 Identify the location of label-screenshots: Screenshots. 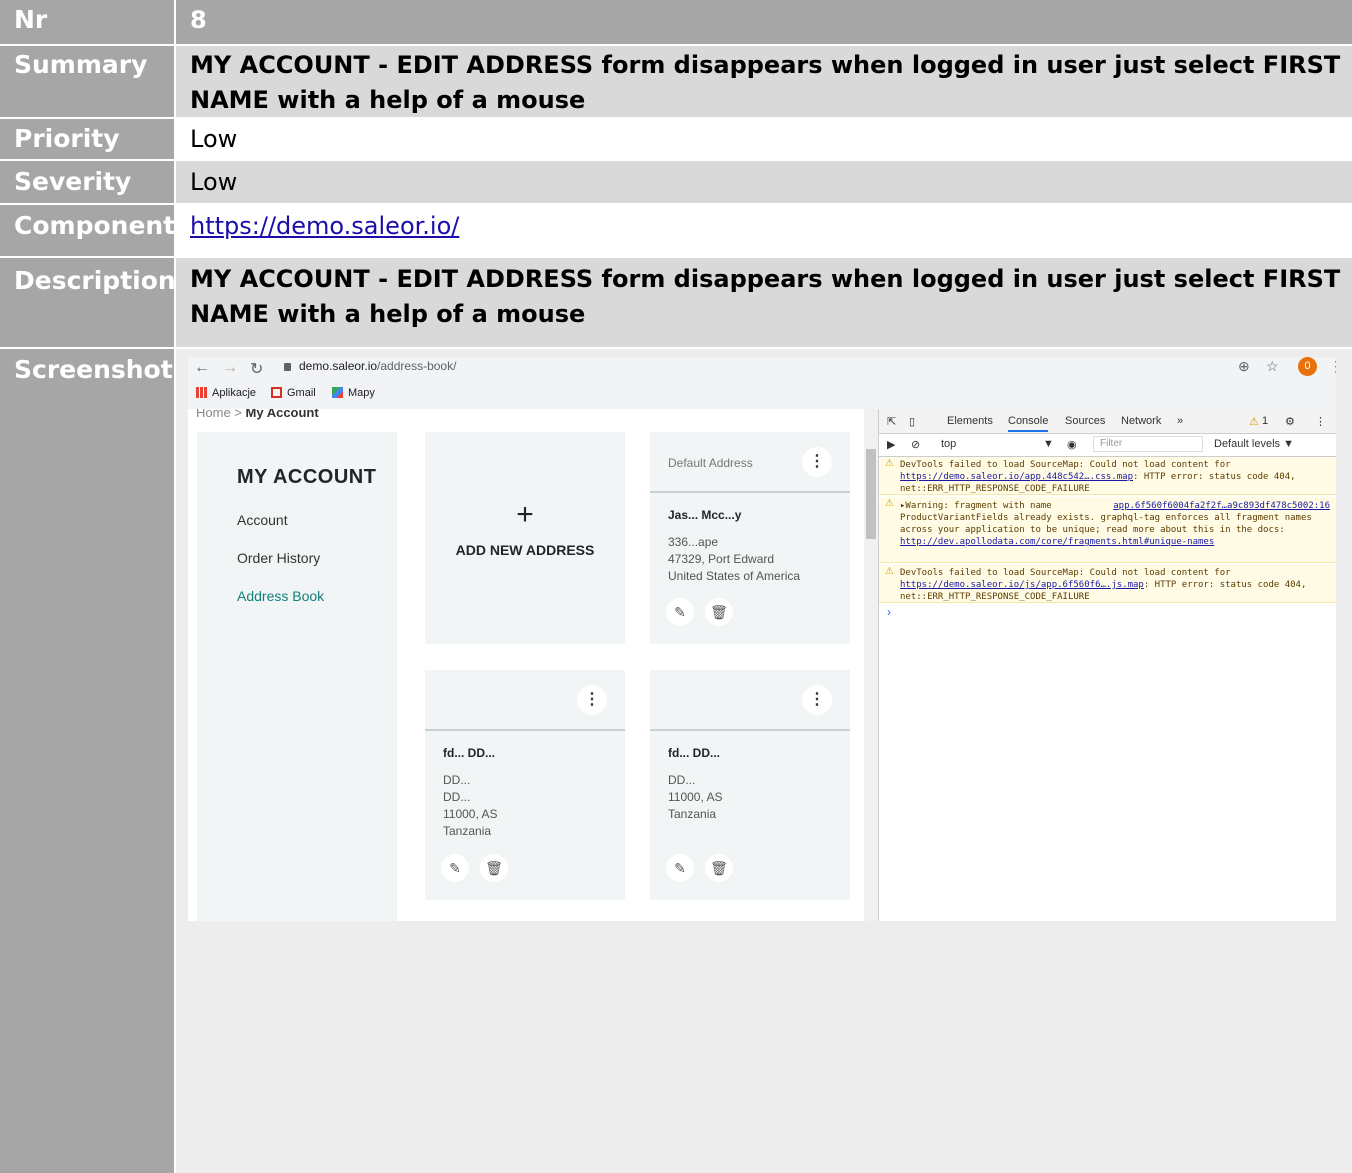
(94, 761).